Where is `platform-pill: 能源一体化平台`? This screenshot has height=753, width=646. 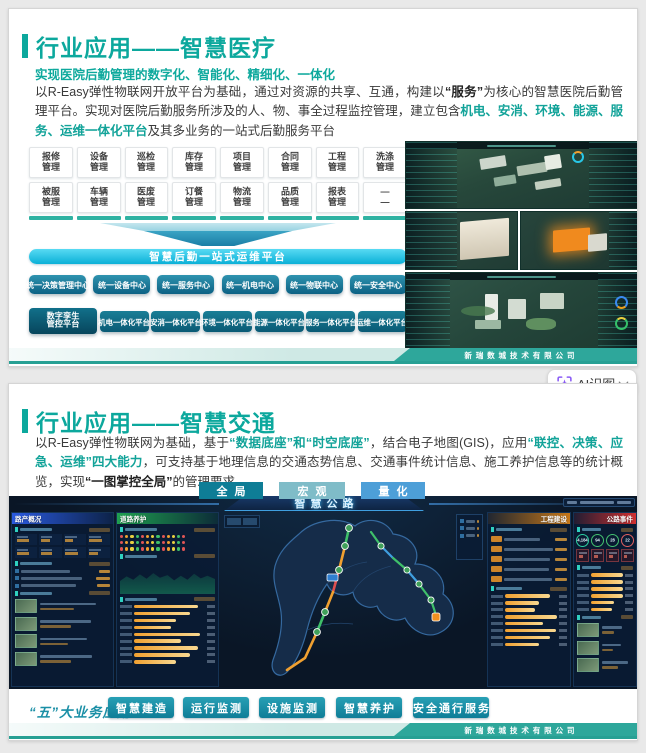 platform-pill: 能源一体化平台 is located at coordinates (279, 321).